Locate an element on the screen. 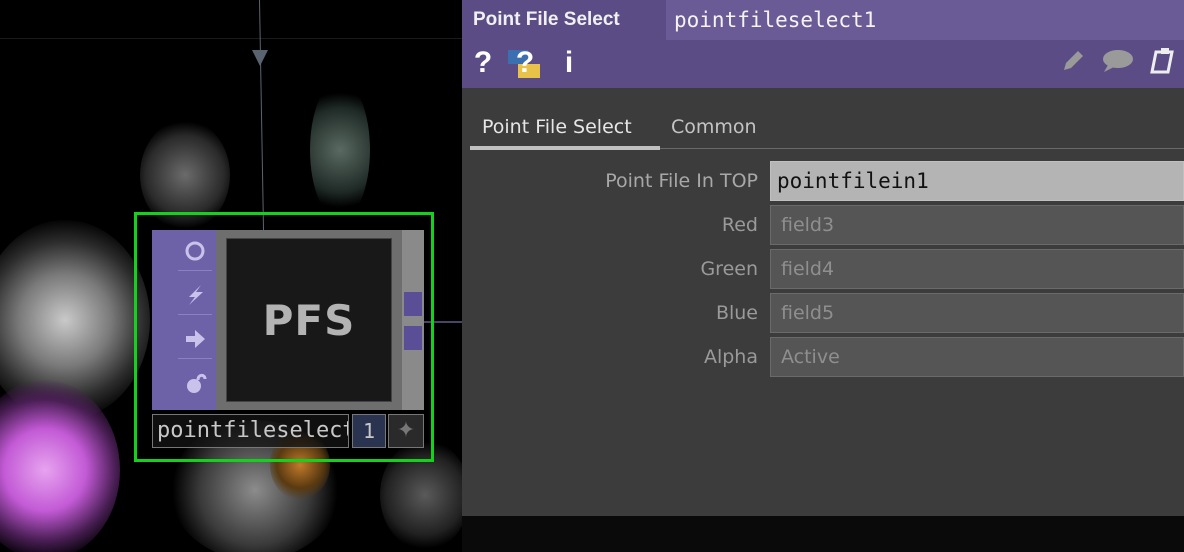 The height and width of the screenshot is (552, 1184). header-tools is located at coordinates (1119, 63).